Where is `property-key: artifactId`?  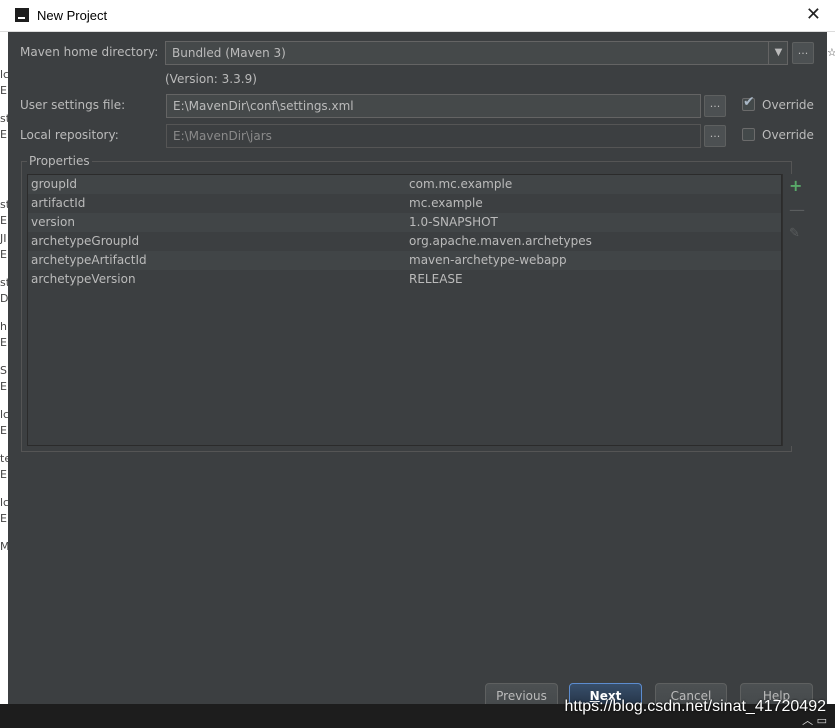
property-key: artifactId is located at coordinates (58, 203).